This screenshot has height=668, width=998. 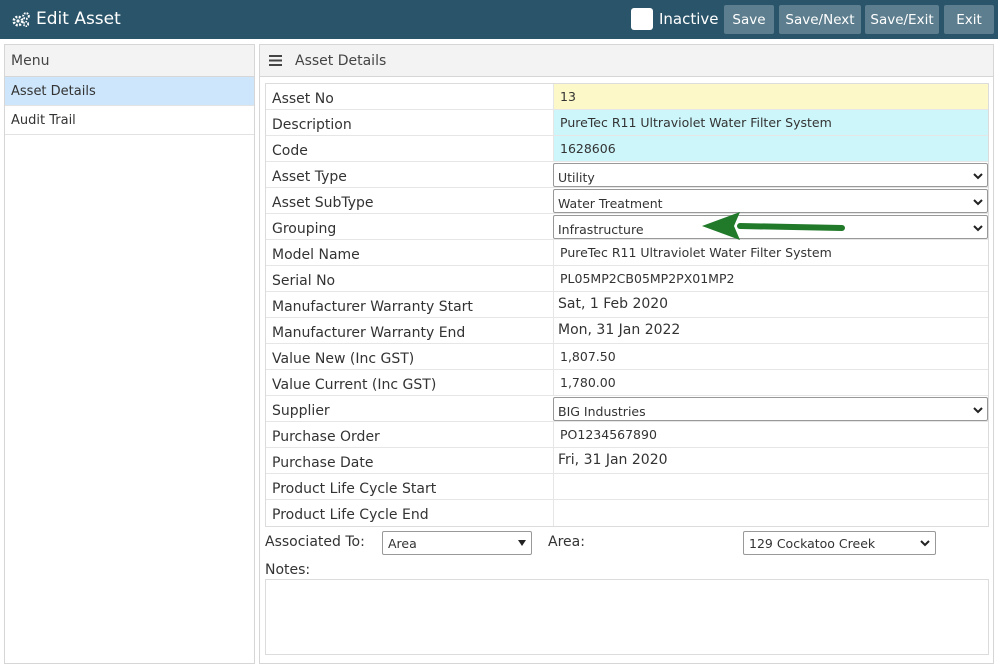 I want to click on select-value: Water Treatment, so click(x=610, y=203).